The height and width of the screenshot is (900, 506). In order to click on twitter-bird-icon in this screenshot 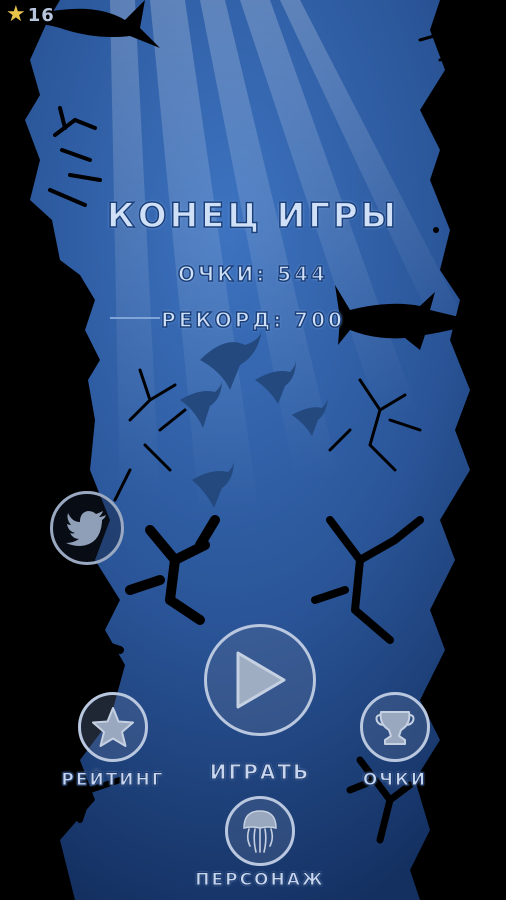, I will do `click(86, 528)`.